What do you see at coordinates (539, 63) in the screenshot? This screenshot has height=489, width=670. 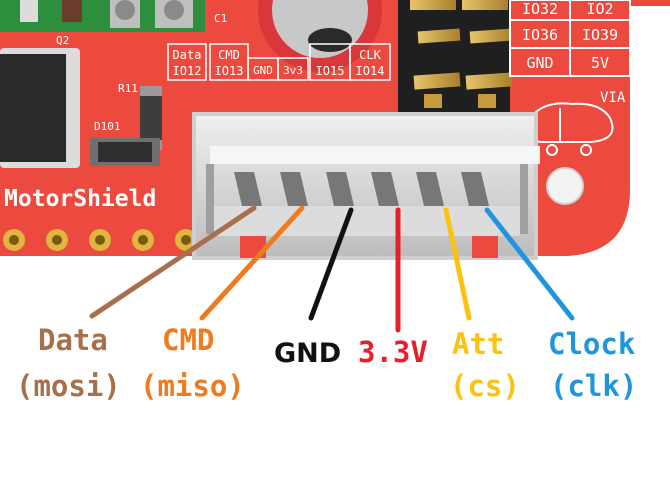 I see `silk-gnd-table: GND` at bounding box center [539, 63].